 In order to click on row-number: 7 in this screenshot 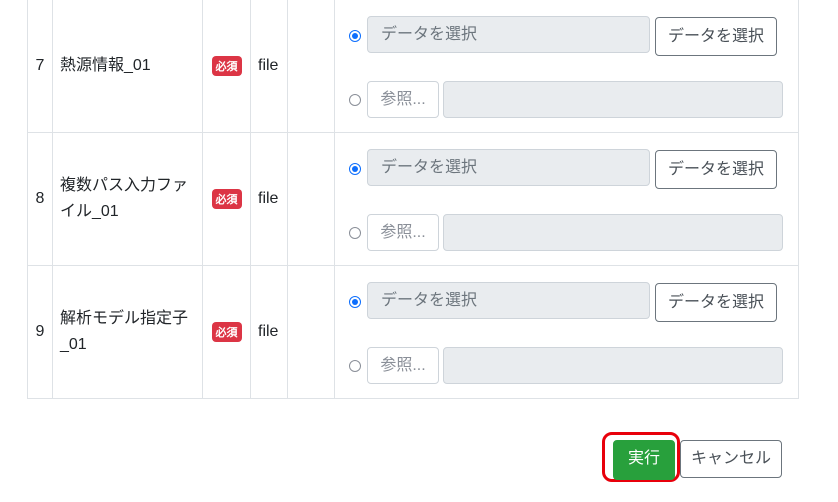, I will do `click(40, 66)`.